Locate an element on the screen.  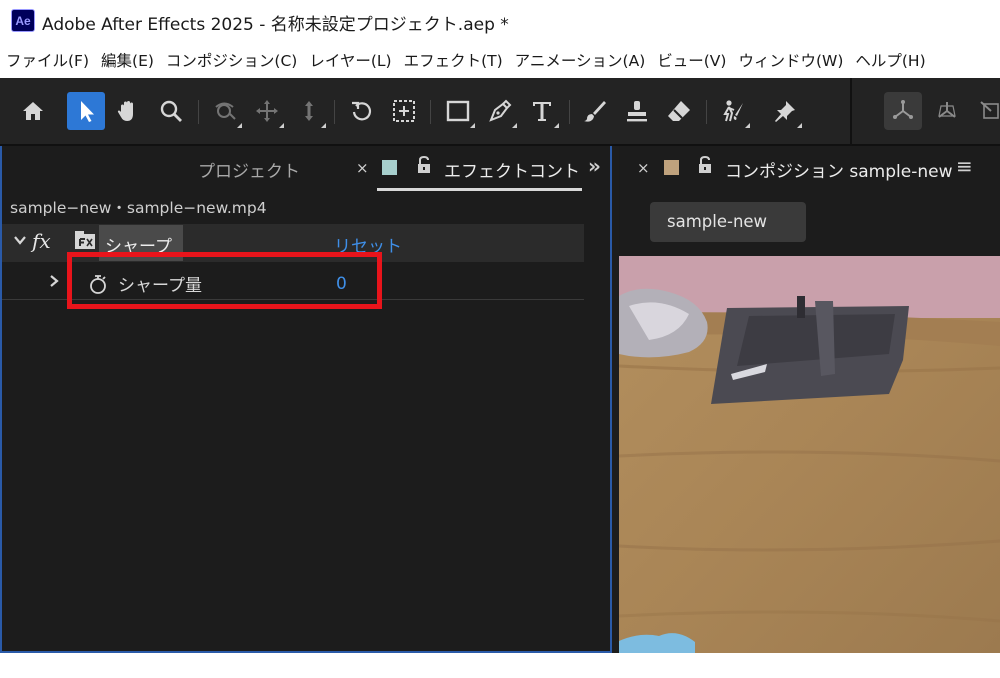
menu-layer: レイヤー(L) is located at coordinates (350, 60).